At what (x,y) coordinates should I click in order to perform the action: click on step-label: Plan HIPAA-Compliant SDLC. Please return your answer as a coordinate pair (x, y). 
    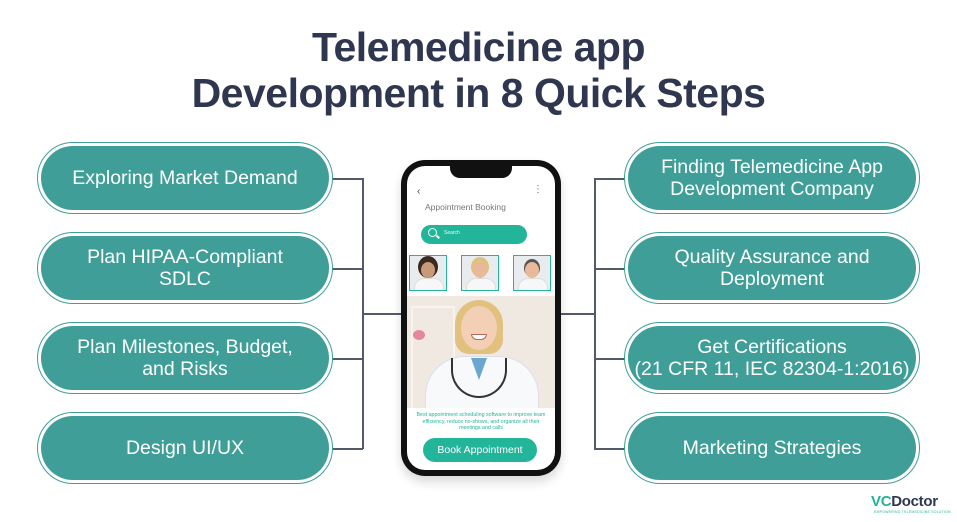
    Looking at the image, I should click on (185, 268).